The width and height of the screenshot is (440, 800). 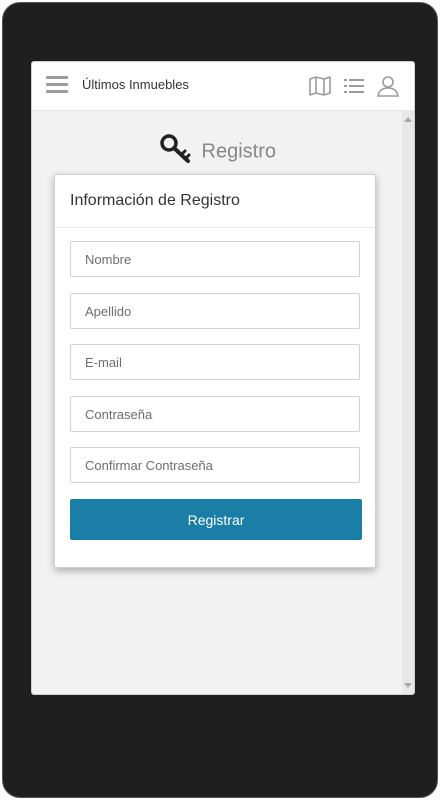 What do you see at coordinates (408, 119) in the screenshot?
I see `scroll-up-arrow-icon` at bounding box center [408, 119].